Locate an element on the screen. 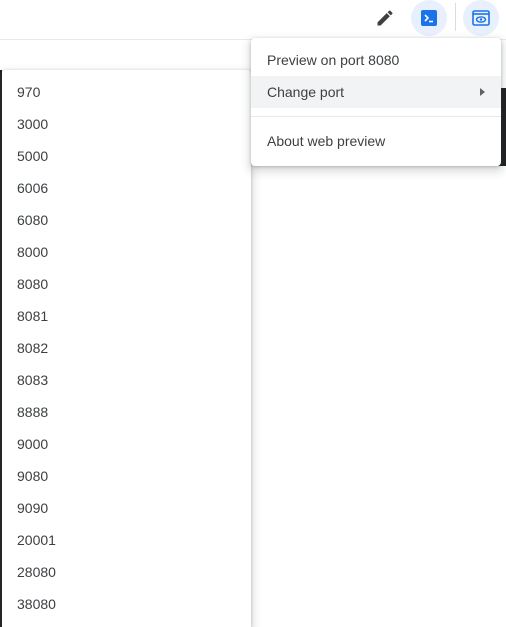 The width and height of the screenshot is (506, 627). terminal-icon is located at coordinates (429, 18).